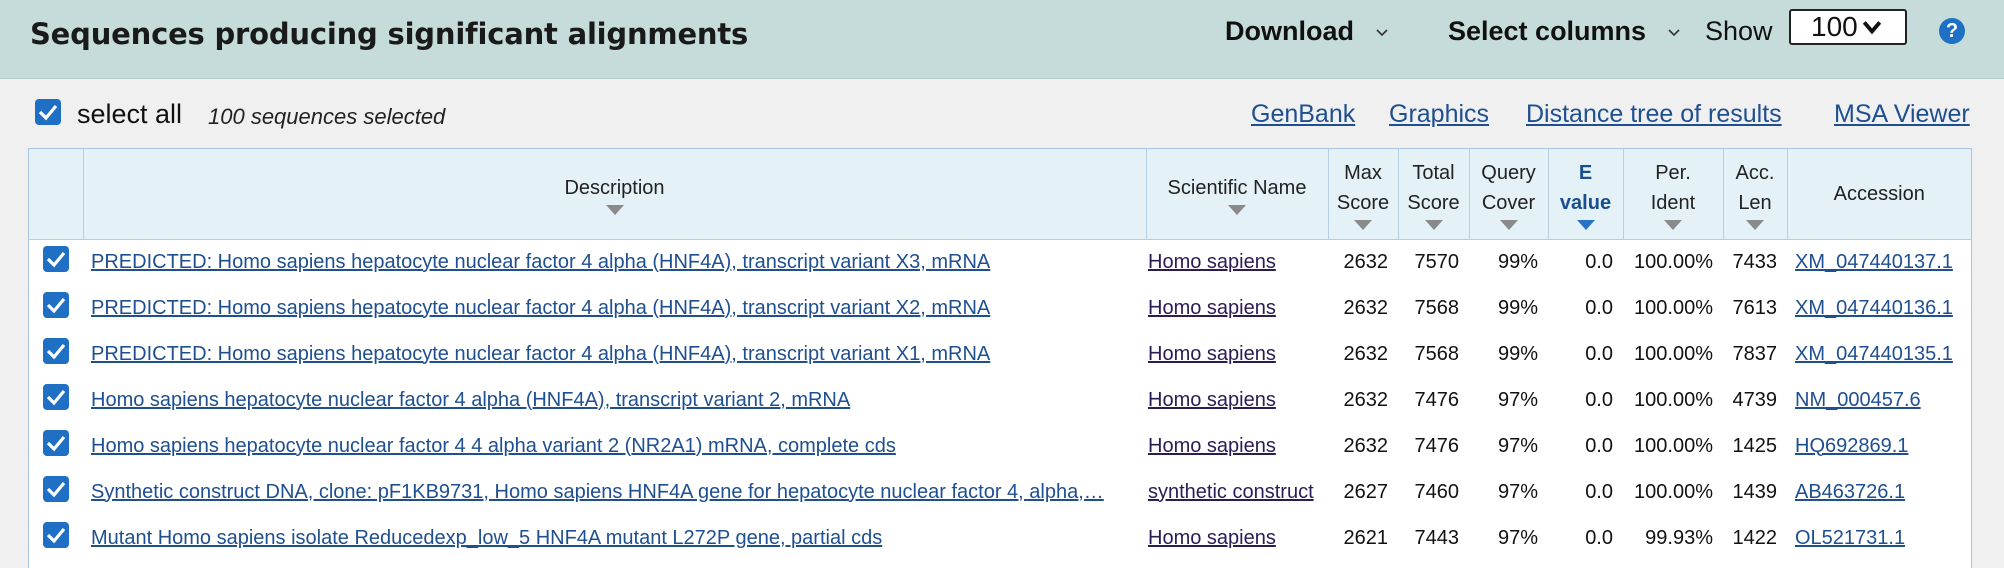 The width and height of the screenshot is (2004, 568). What do you see at coordinates (130, 114) in the screenshot?
I see `select-all-label: select all` at bounding box center [130, 114].